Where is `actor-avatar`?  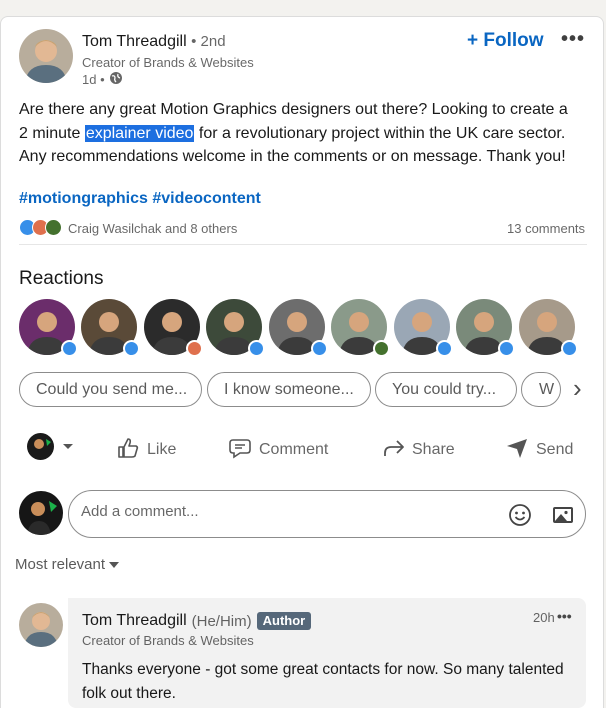
actor-avatar is located at coordinates (40, 446).